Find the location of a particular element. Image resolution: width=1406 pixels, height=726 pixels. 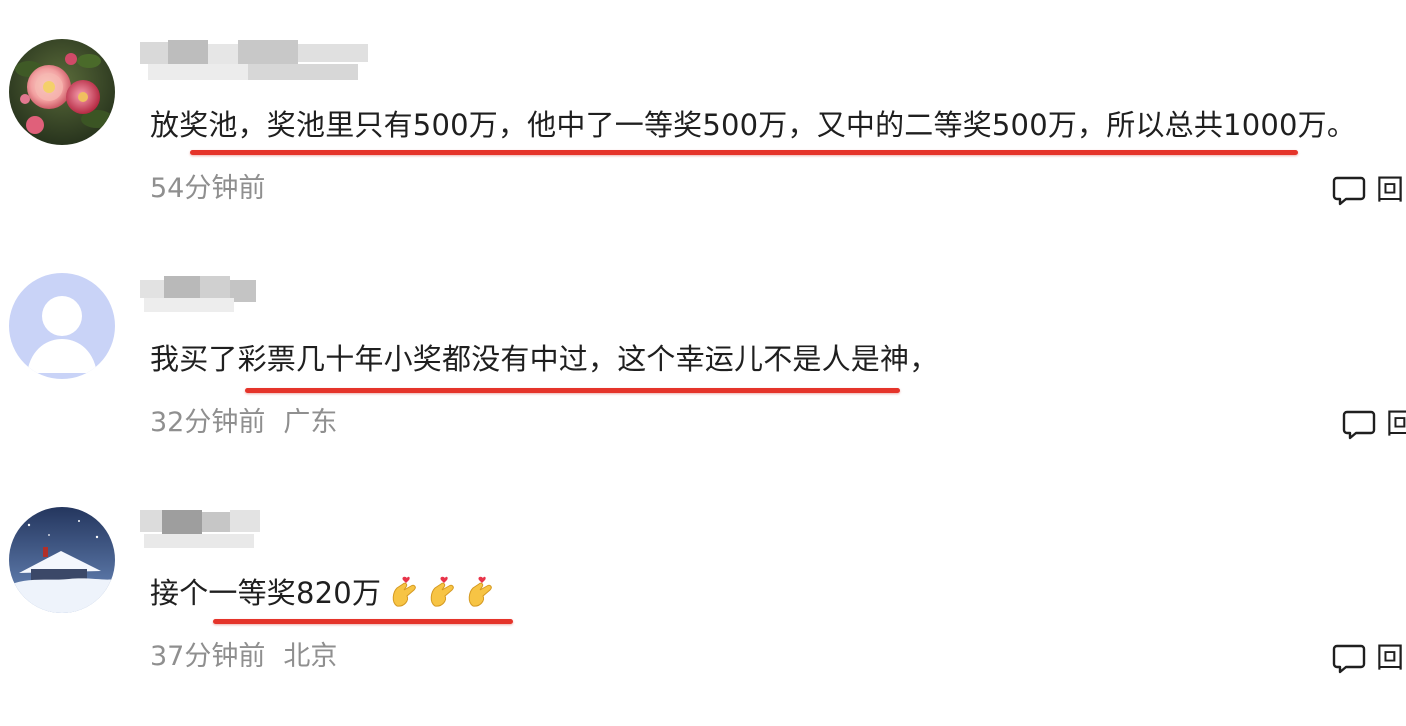

snow-house-avatar-image is located at coordinates (62, 560).